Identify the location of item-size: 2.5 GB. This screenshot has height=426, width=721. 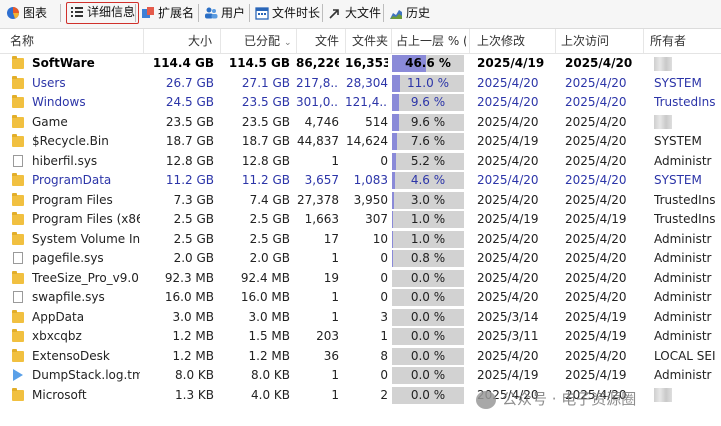
(193, 238).